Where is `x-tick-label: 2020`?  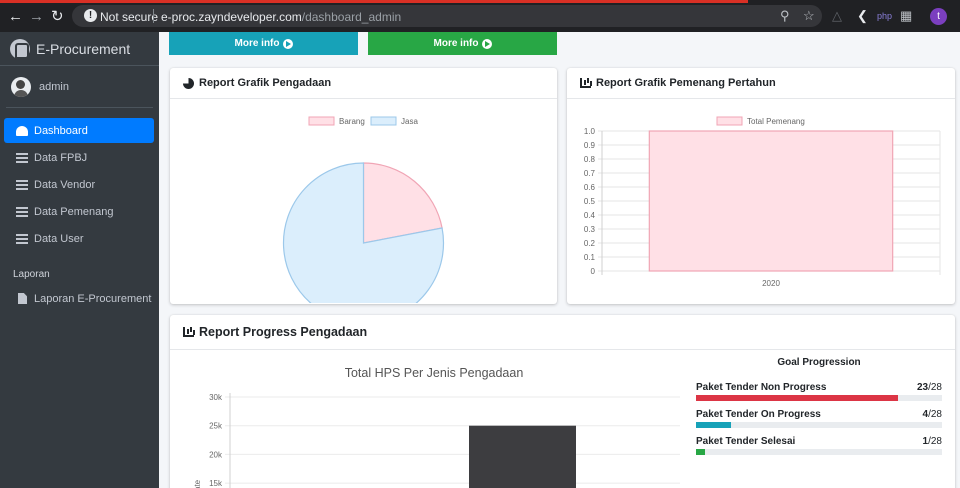 x-tick-label: 2020 is located at coordinates (771, 283).